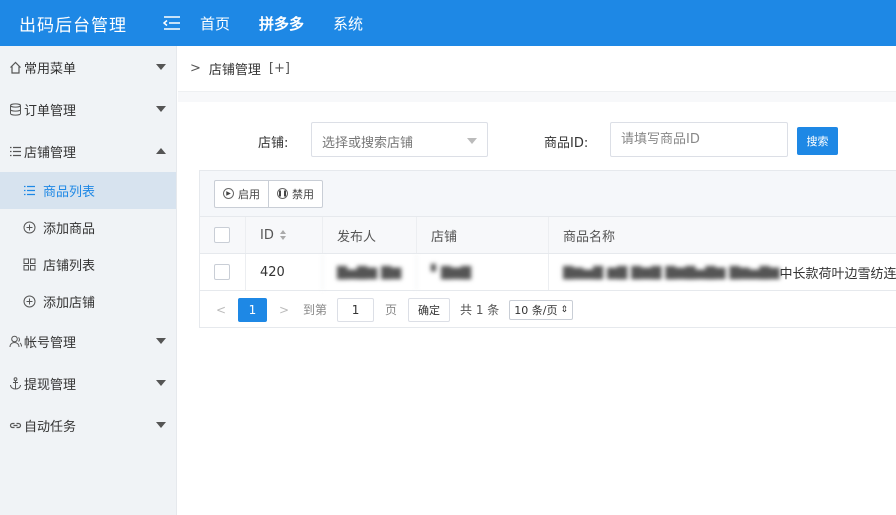 This screenshot has width=896, height=515. I want to click on database-icon, so click(15, 109).